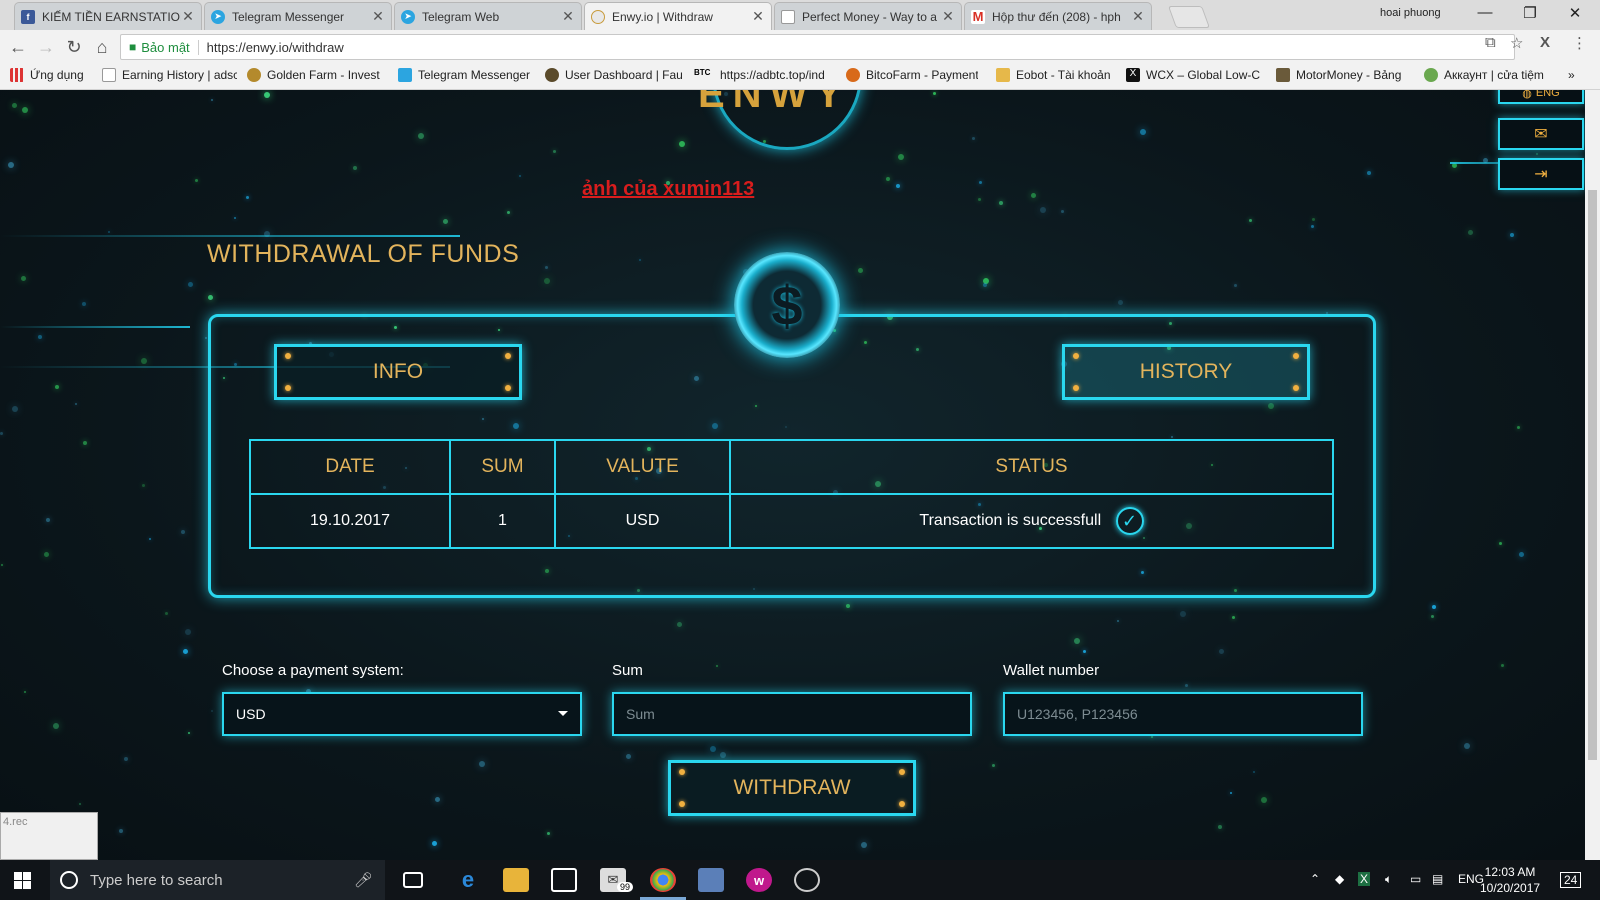  Describe the element at coordinates (798, 714) in the screenshot. I see `sum-input` at that location.